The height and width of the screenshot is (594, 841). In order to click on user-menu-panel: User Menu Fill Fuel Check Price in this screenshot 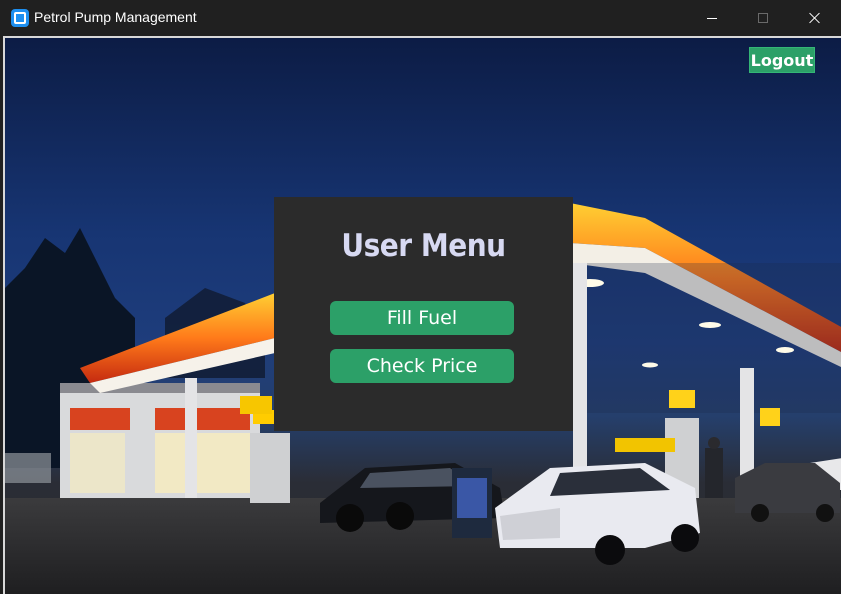, I will do `click(423, 314)`.